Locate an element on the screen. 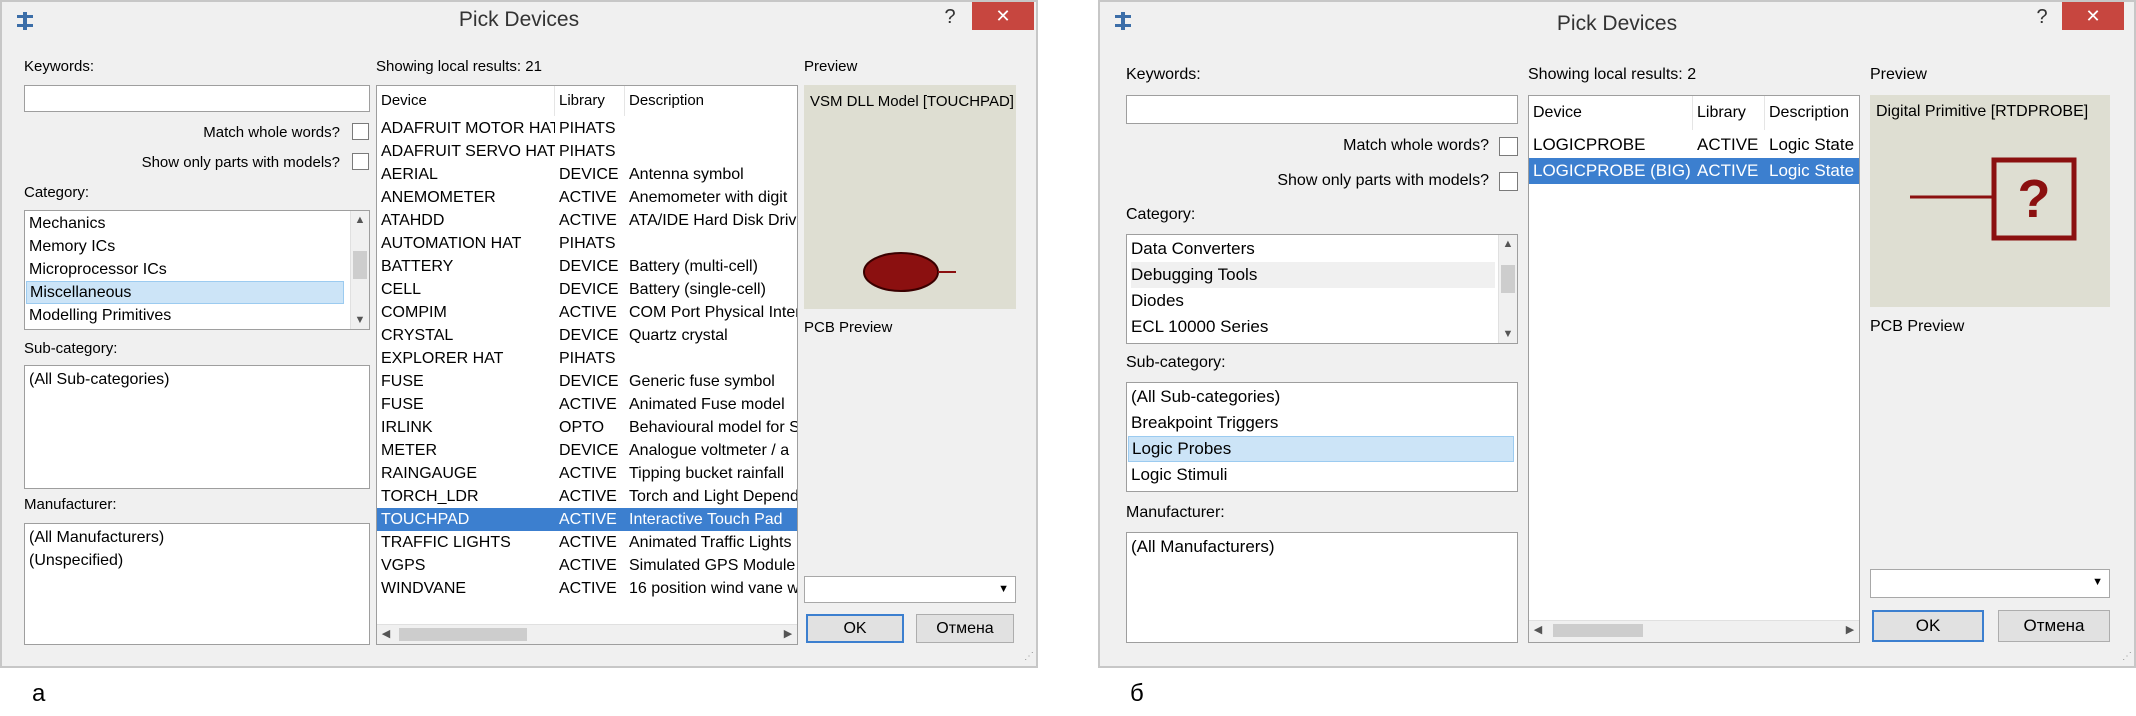 The height and width of the screenshot is (716, 2136). manufacturer-list: (All Manufacturers) is located at coordinates (1322, 587).